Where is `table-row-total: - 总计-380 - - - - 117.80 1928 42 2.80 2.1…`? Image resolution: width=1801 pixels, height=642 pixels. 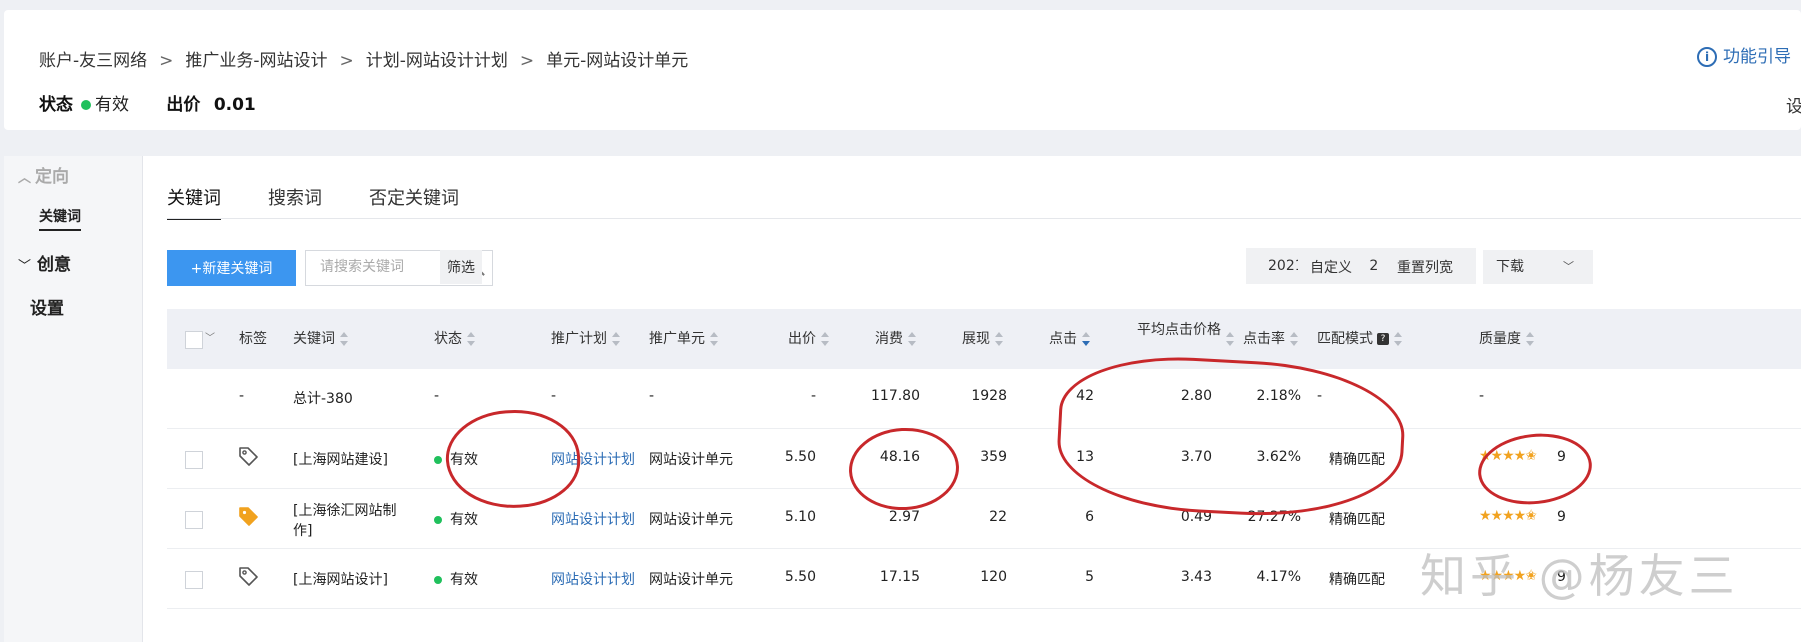
table-row-total: - 总计-380 - - - - 117.80 1928 42 2.80 2.1… is located at coordinates (984, 399).